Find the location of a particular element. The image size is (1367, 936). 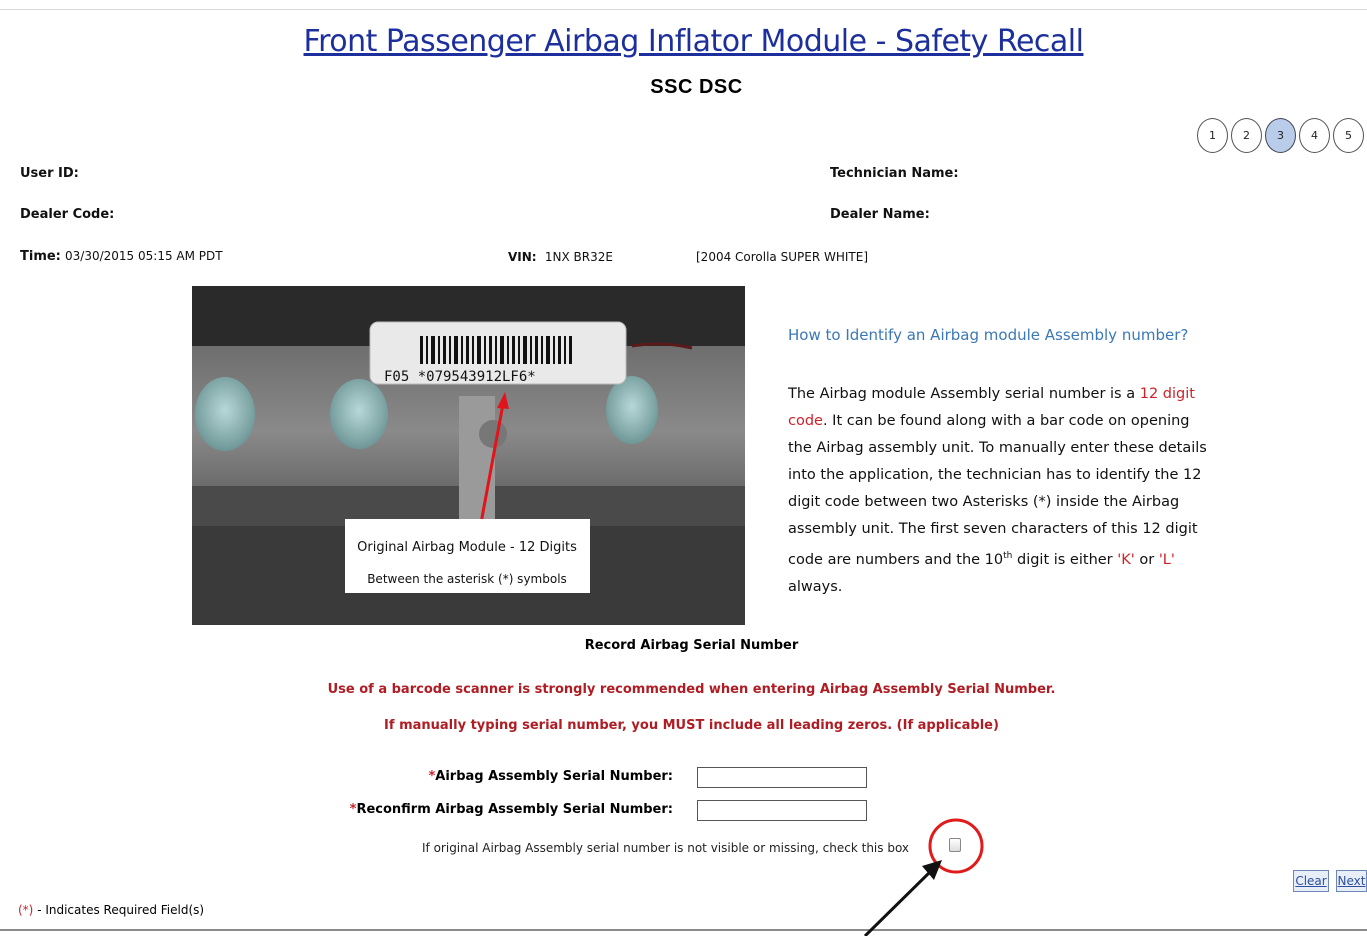

step-2: 2 is located at coordinates (1246, 135).